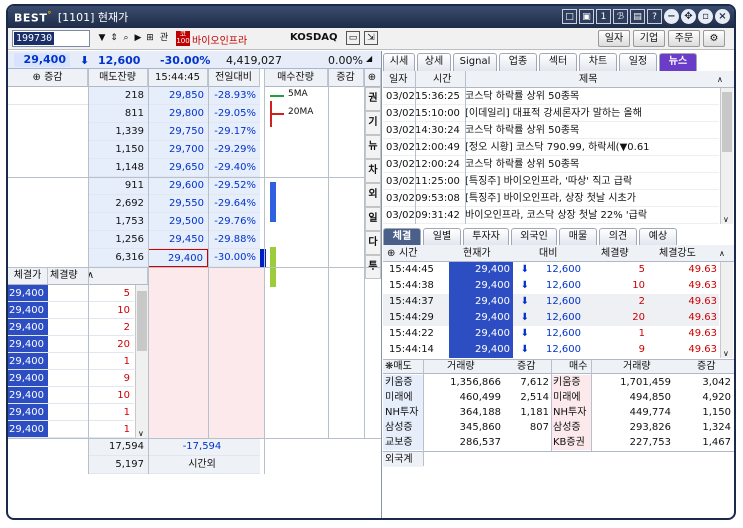  What do you see at coordinates (551, 198) in the screenshot?
I see `news-item: 03/0209:53:08 [특징주] 바이오인프라, 상장 첫날 시초가` at bounding box center [551, 198].